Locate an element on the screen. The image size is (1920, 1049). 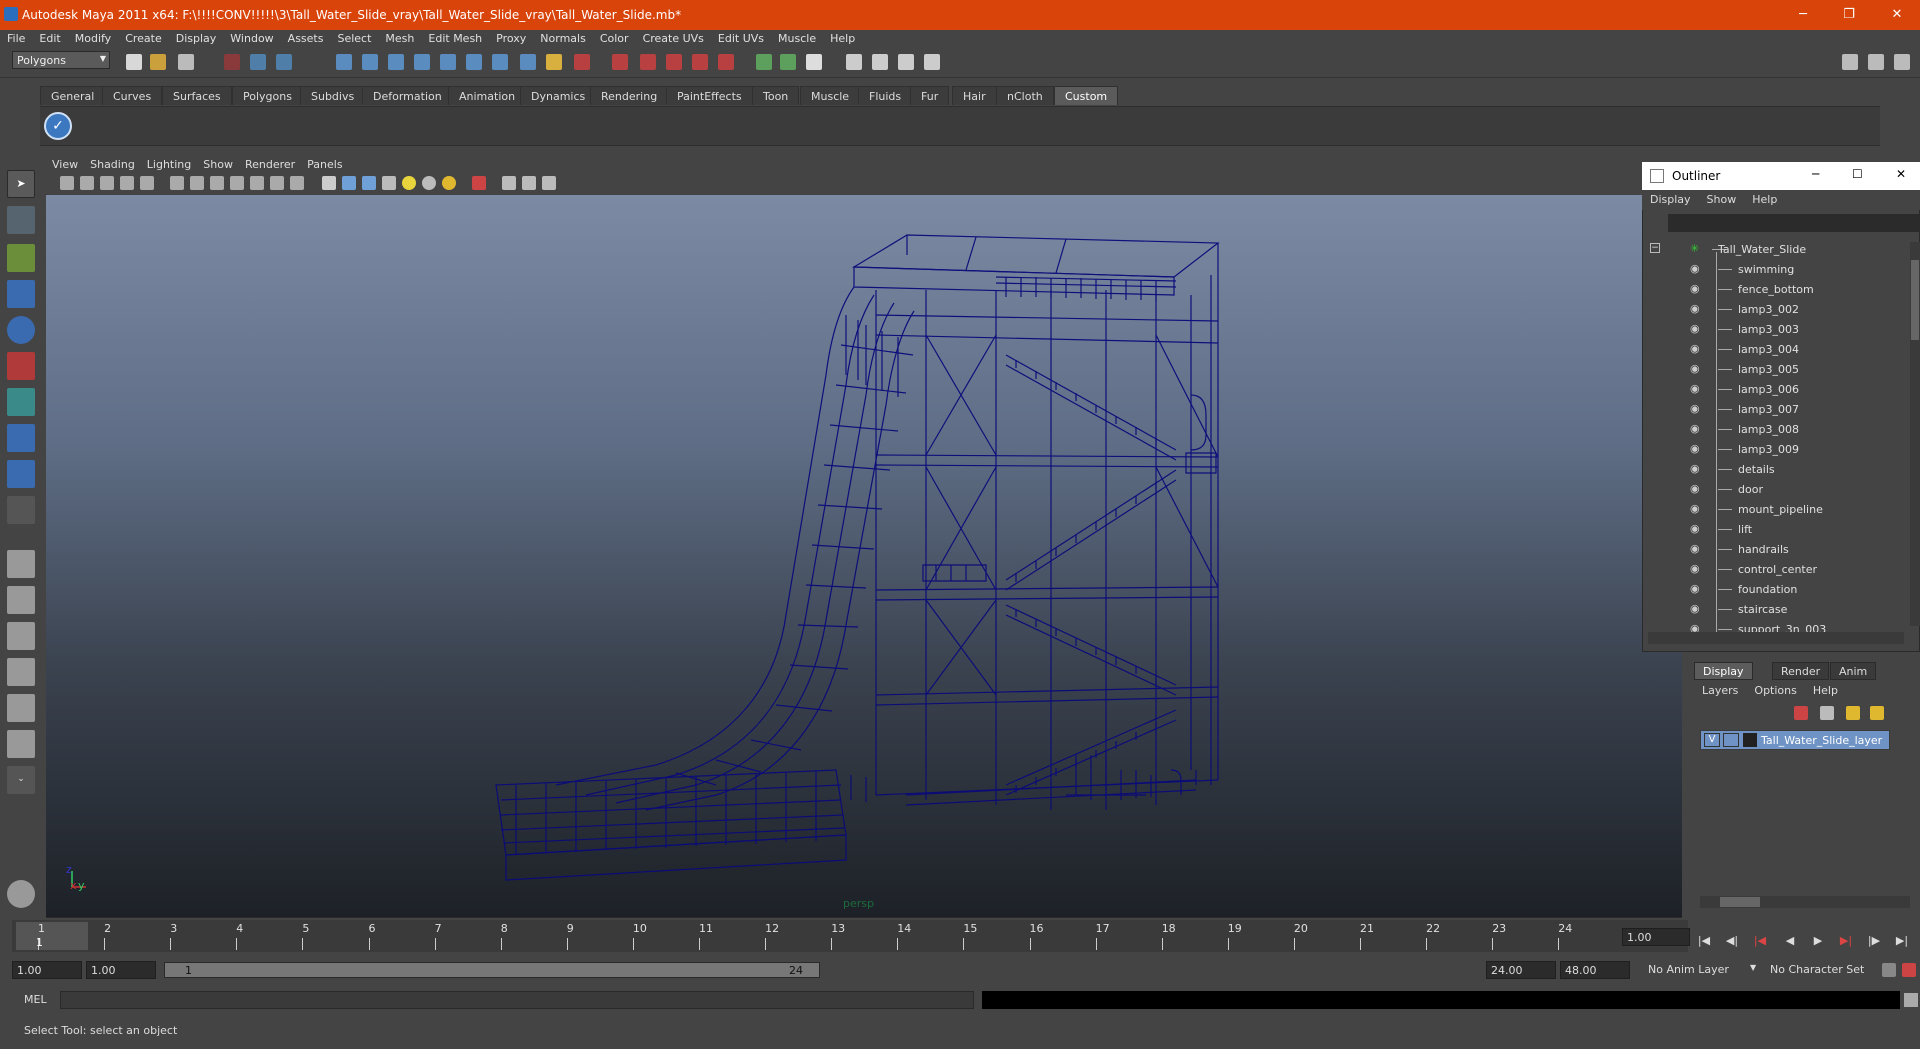
layer-color-swatch is located at coordinates (1750, 740).